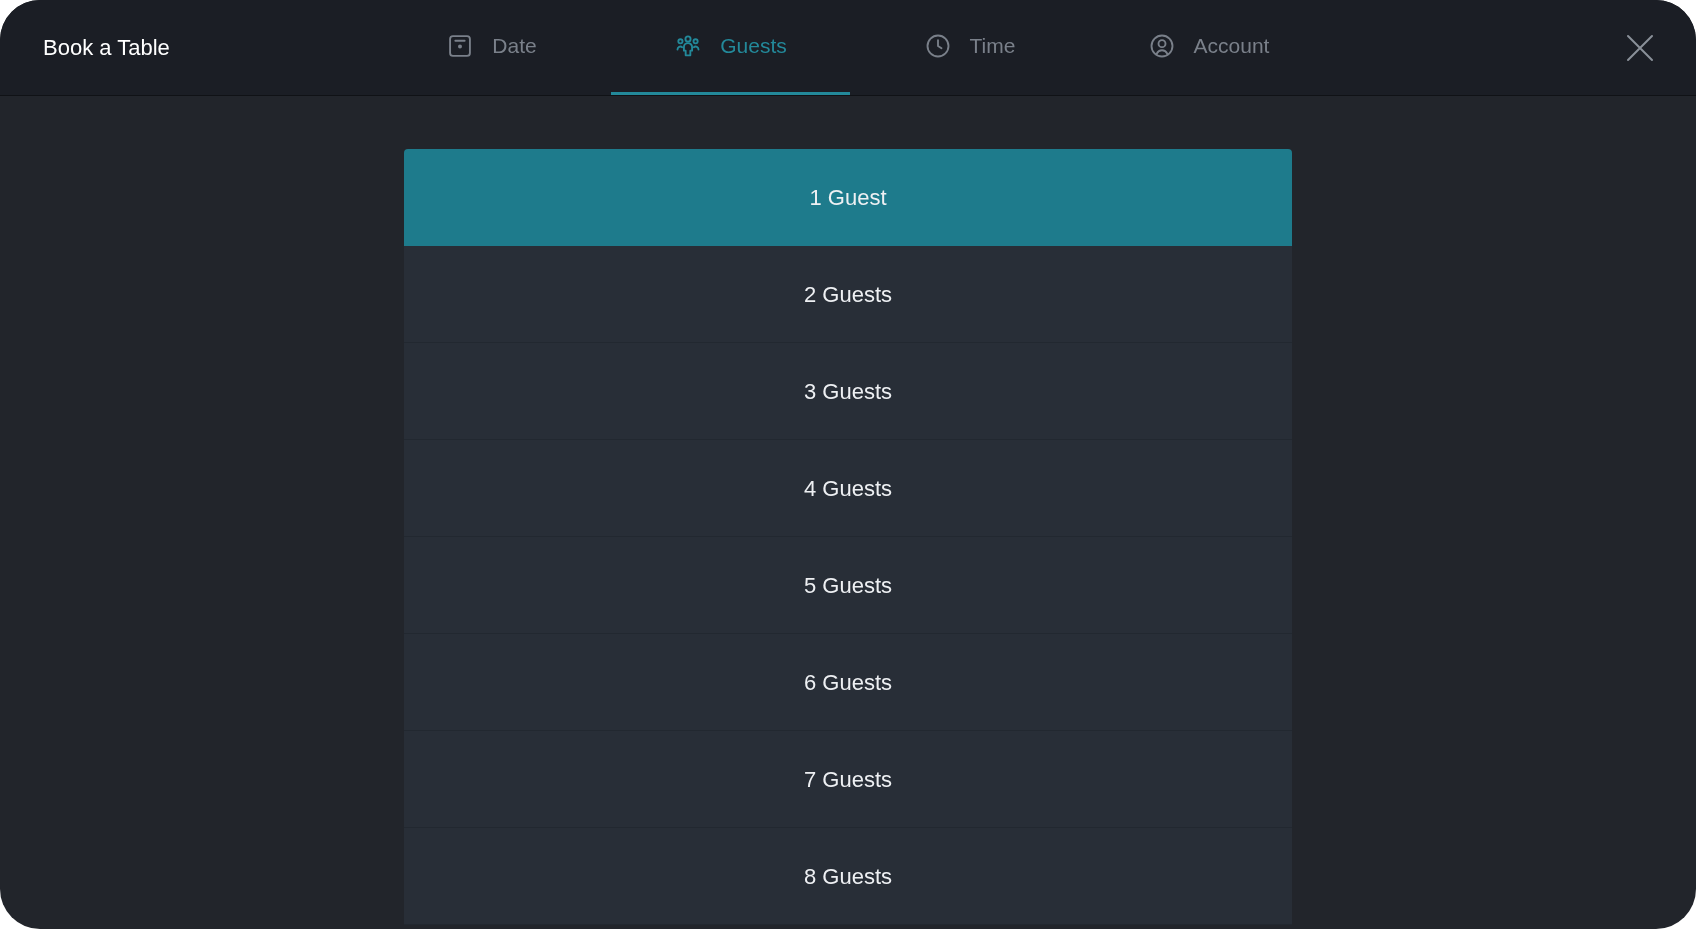 The image size is (1696, 929). What do you see at coordinates (969, 47) in the screenshot?
I see `tab: Time` at bounding box center [969, 47].